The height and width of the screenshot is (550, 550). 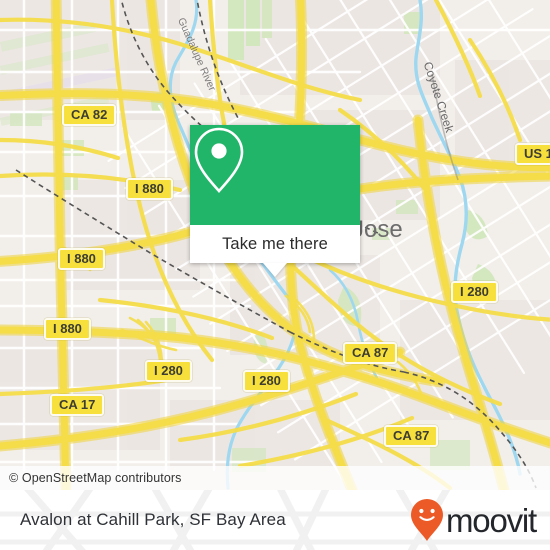 What do you see at coordinates (149, 189) in the screenshot?
I see `shield-i-880-1: I 880` at bounding box center [149, 189].